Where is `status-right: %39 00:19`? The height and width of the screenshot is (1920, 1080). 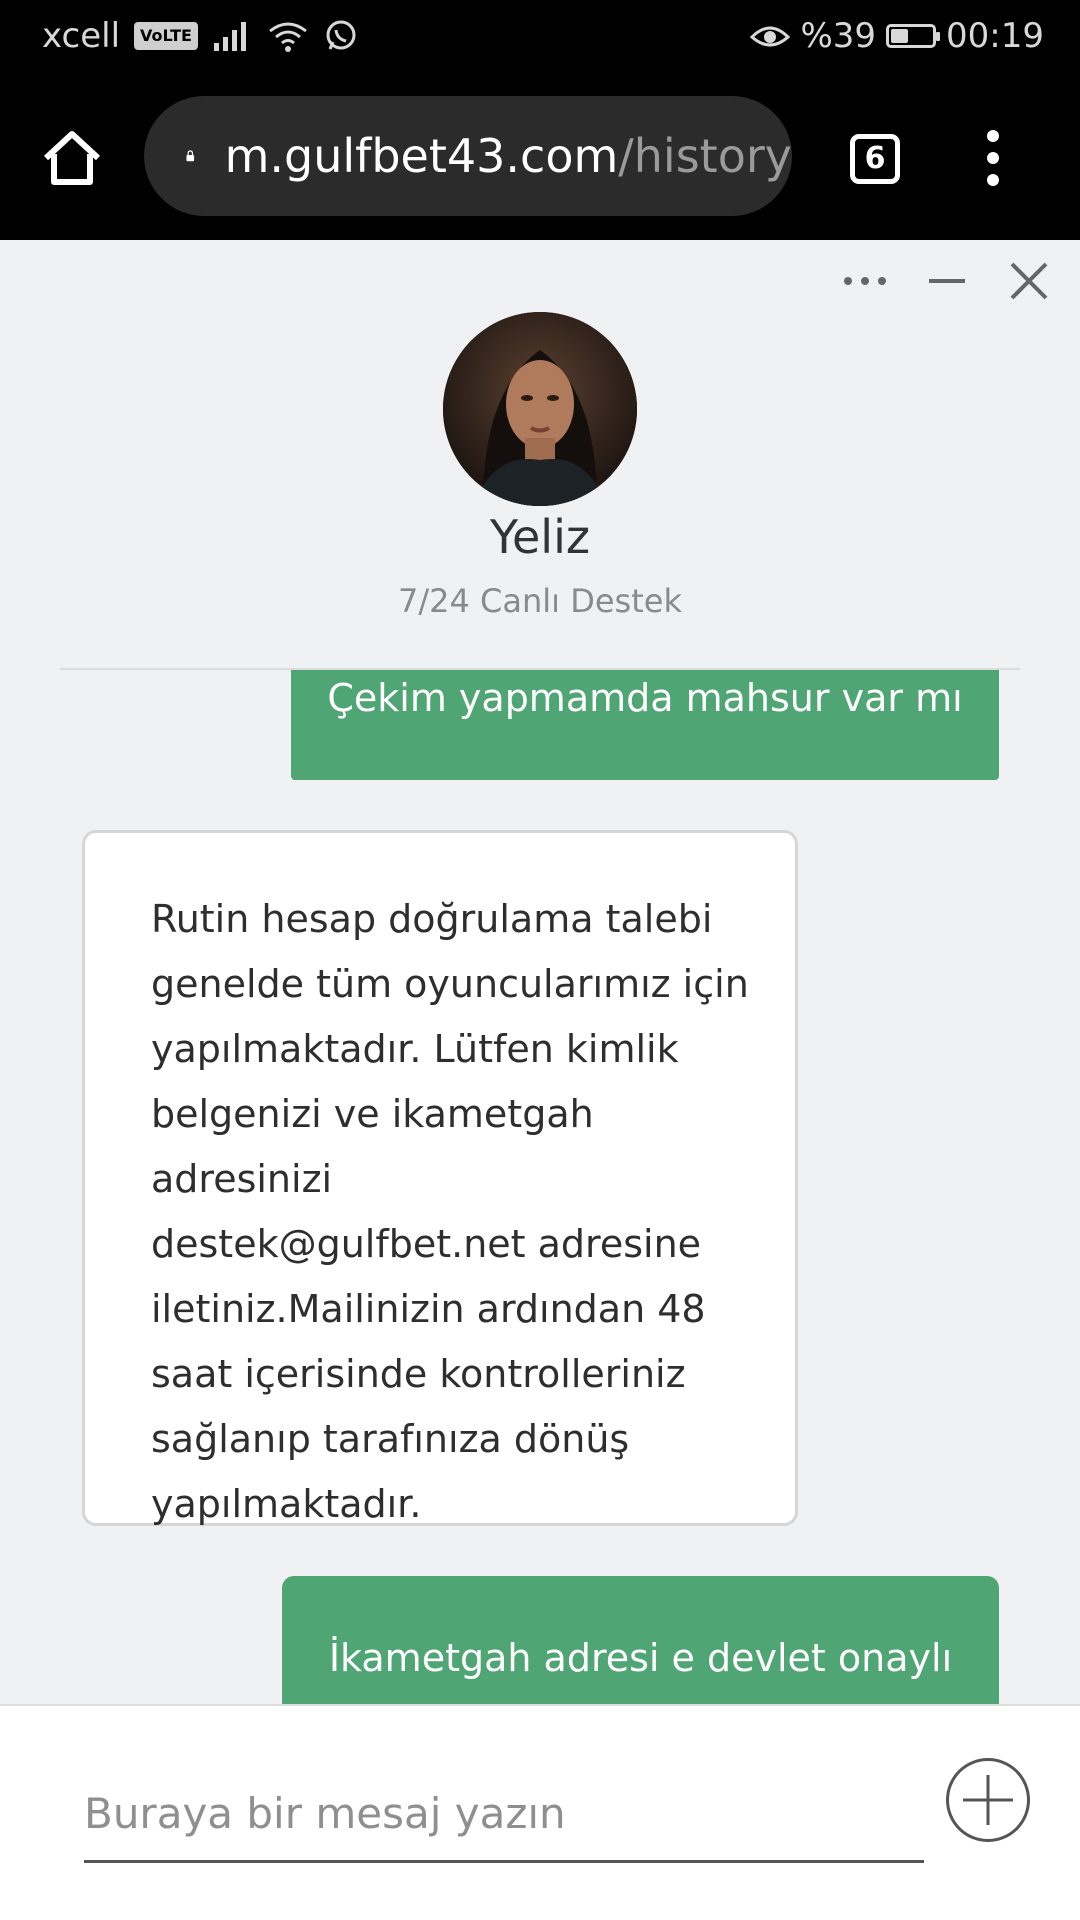
status-right: %39 00:19 is located at coordinates (897, 36).